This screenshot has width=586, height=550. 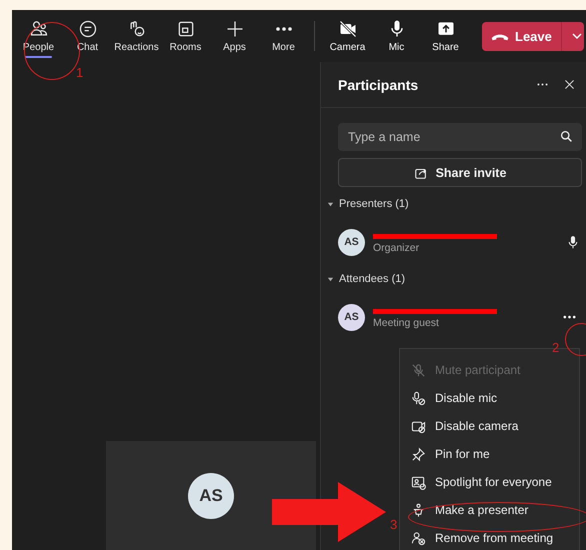 What do you see at coordinates (396, 248) in the screenshot?
I see `participant-role: Organizer` at bounding box center [396, 248].